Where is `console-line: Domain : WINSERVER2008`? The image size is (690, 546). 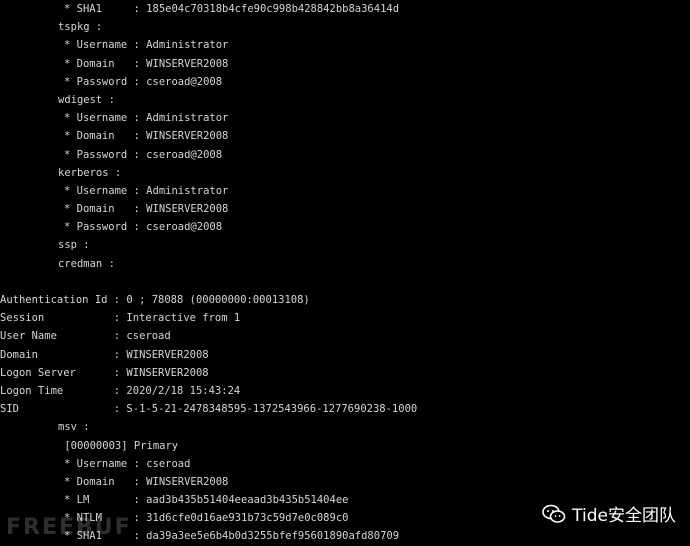
console-line: Domain : WINSERVER2008 is located at coordinates (104, 354).